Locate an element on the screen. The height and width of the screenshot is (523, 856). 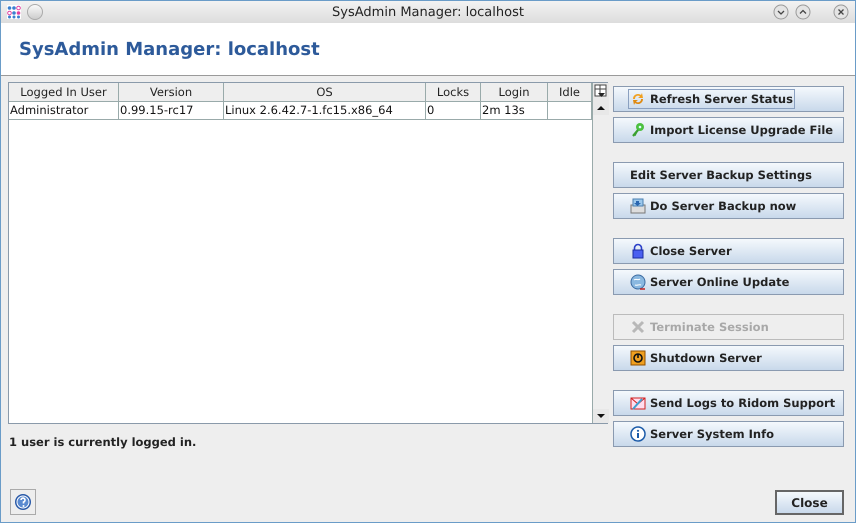
help-button is located at coordinates (23, 502).